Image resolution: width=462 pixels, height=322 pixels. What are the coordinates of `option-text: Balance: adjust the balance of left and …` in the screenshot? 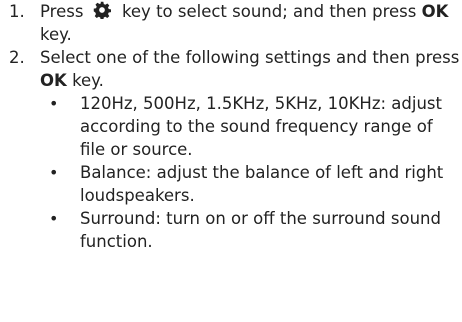 It's located at (262, 184).